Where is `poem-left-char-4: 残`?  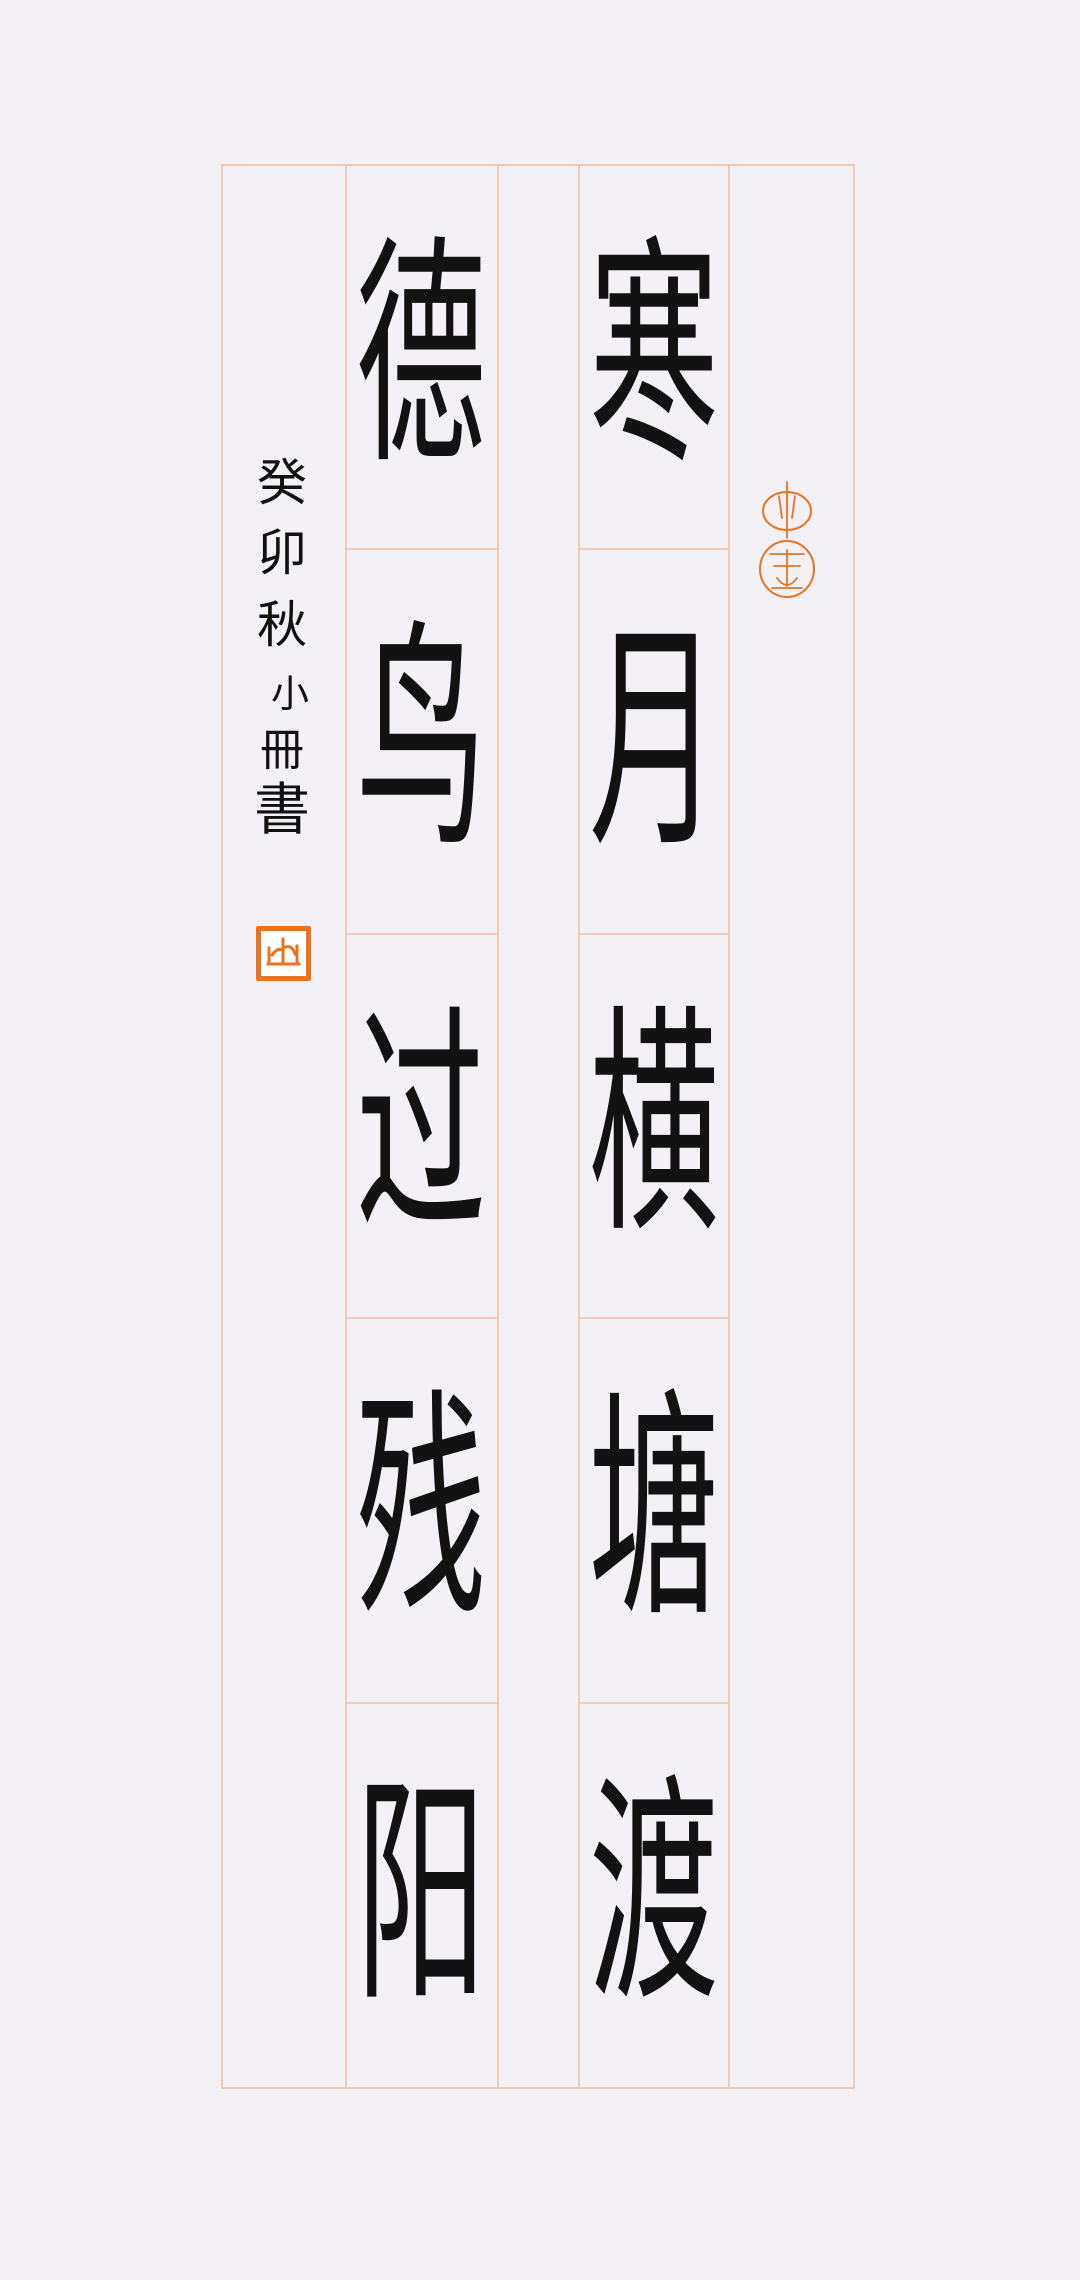 poem-left-char-4: 残 is located at coordinates (421, 1509).